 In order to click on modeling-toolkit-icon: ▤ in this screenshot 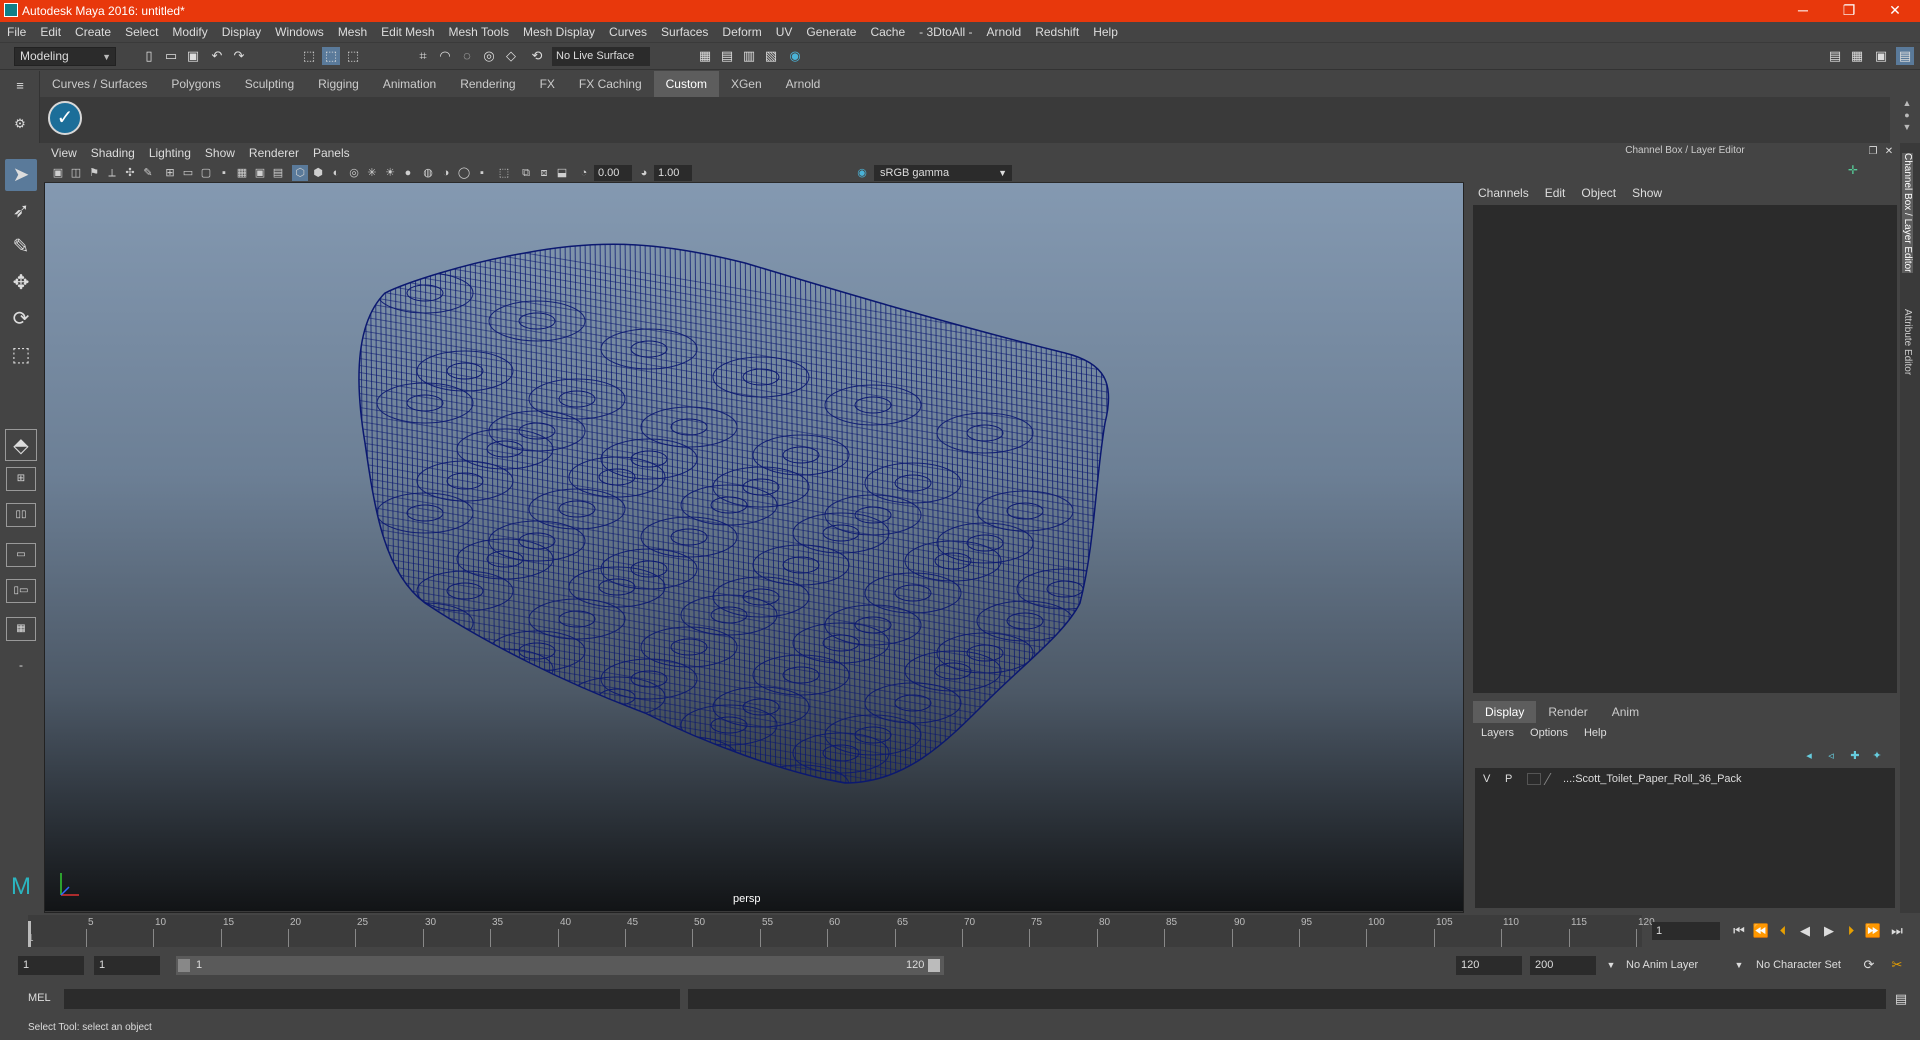, I will do `click(1835, 56)`.